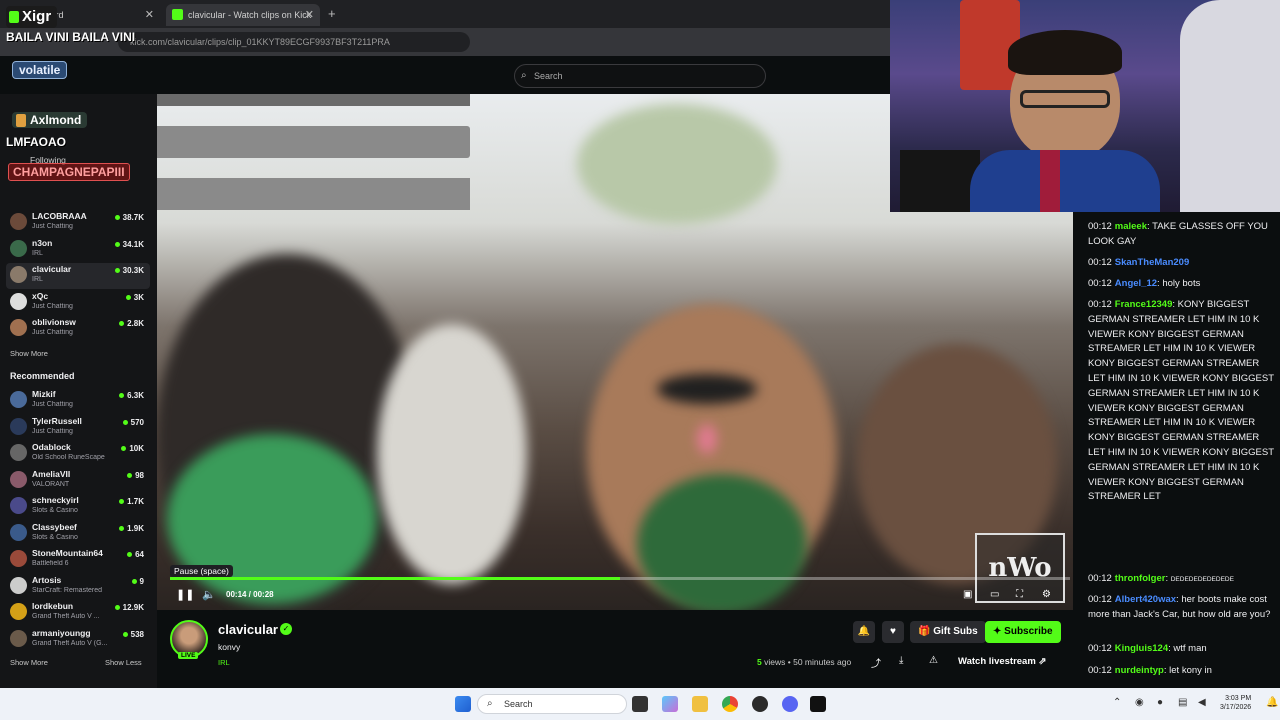 This screenshot has width=1280, height=720. Describe the element at coordinates (29, 662) in the screenshot. I see `show-more-recommended: Show More` at that location.